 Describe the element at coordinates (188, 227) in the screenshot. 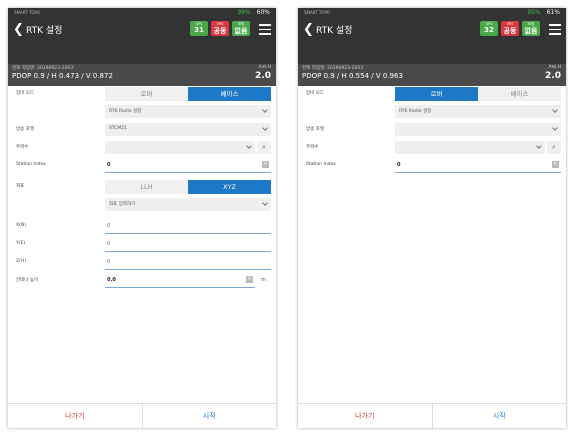

I see `x-input: 0` at that location.